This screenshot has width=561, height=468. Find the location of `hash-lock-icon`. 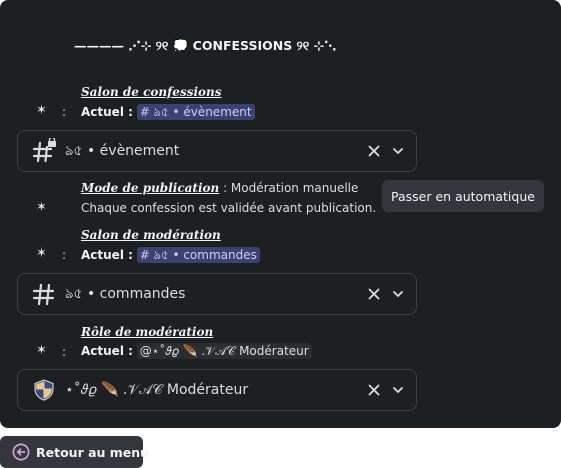

hash-lock-icon is located at coordinates (44, 151).